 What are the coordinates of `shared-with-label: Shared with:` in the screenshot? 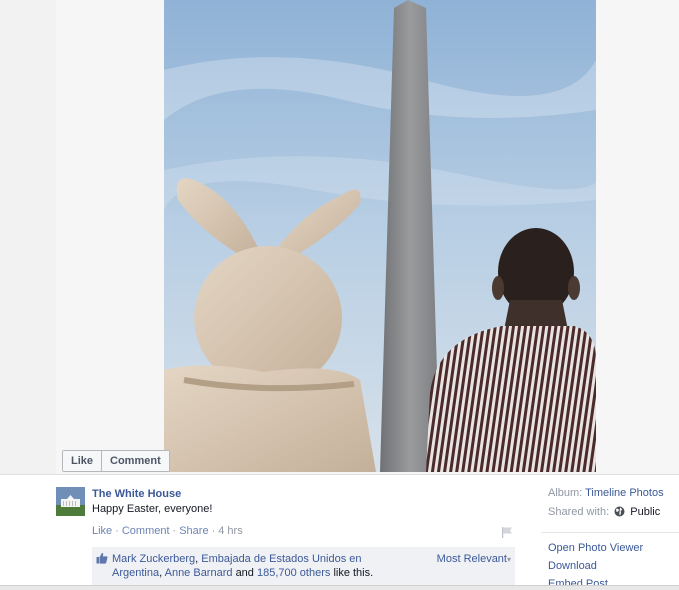 It's located at (579, 512).